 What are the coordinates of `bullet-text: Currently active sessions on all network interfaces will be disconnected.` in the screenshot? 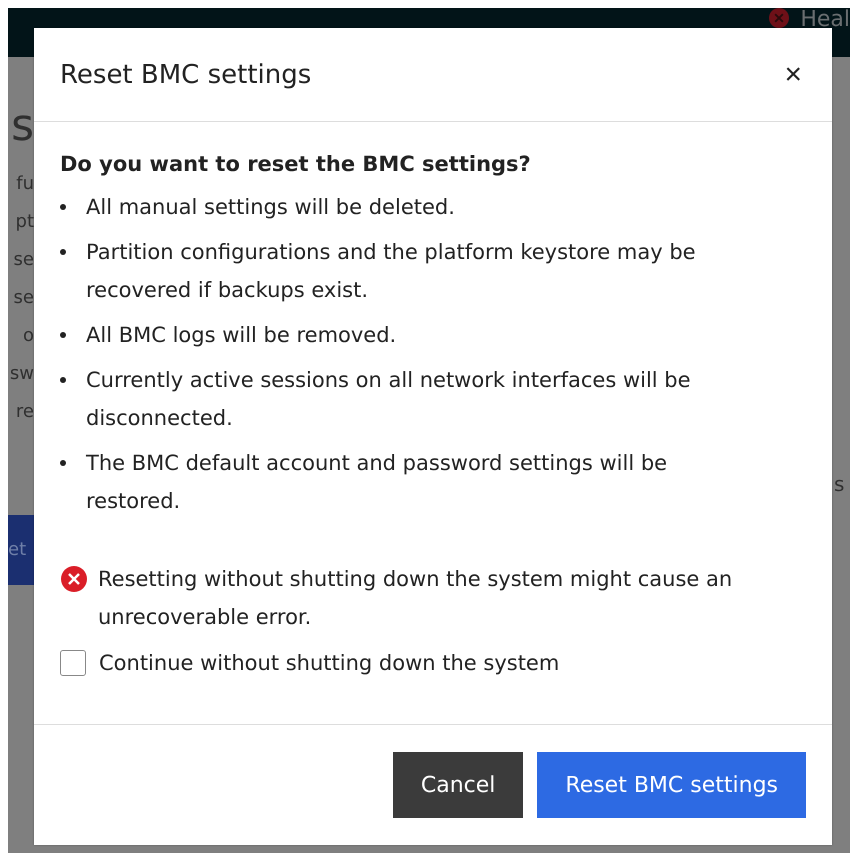 It's located at (389, 399).